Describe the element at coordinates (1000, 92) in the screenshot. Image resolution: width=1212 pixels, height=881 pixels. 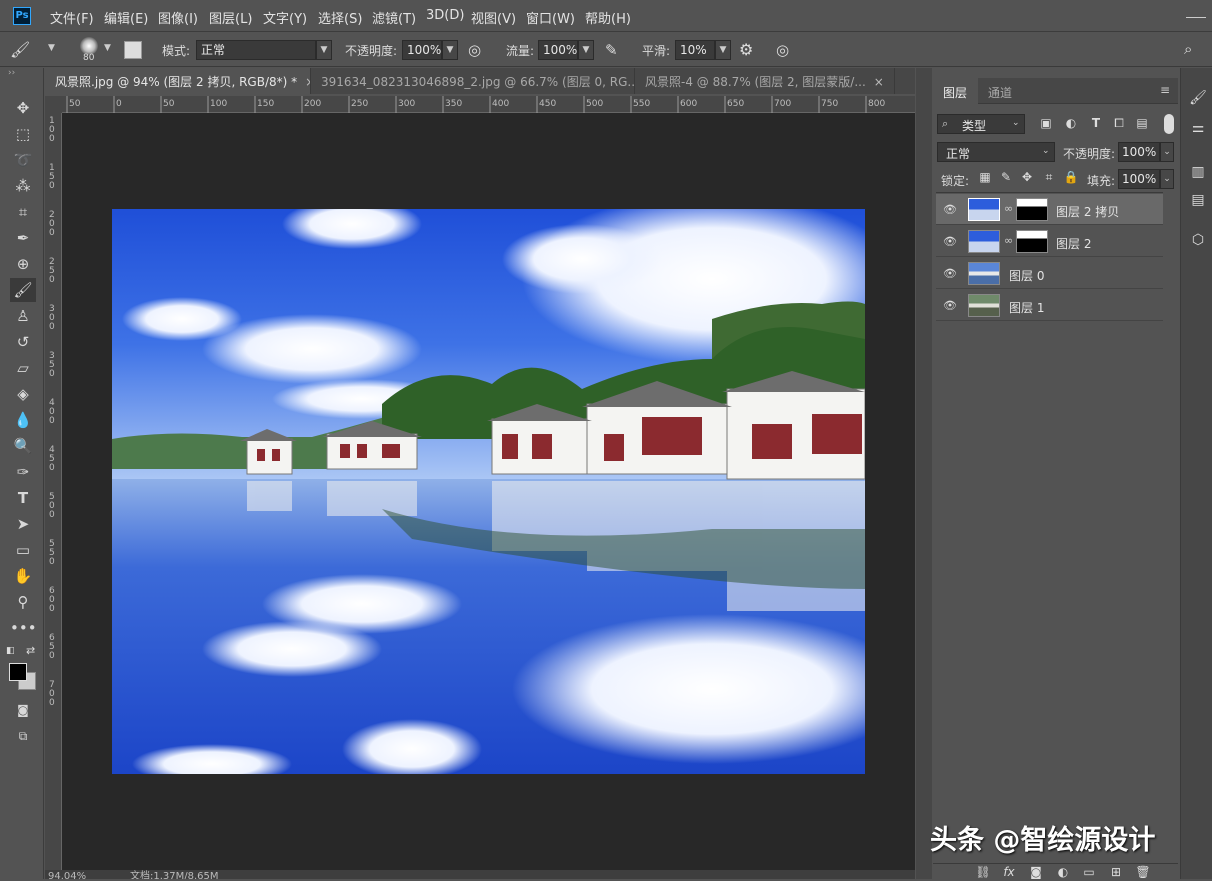
I see `tab-channels: 通道` at that location.